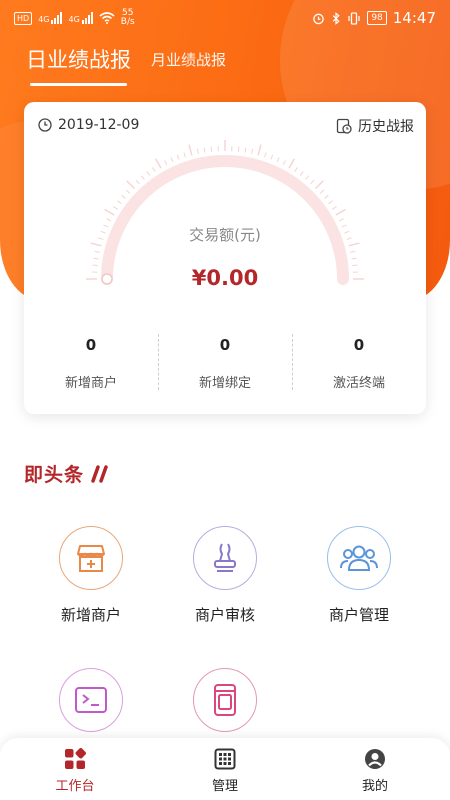 This screenshot has height=800, width=450. Describe the element at coordinates (319, 18) in the screenshot. I see `alarm-icon` at that location.